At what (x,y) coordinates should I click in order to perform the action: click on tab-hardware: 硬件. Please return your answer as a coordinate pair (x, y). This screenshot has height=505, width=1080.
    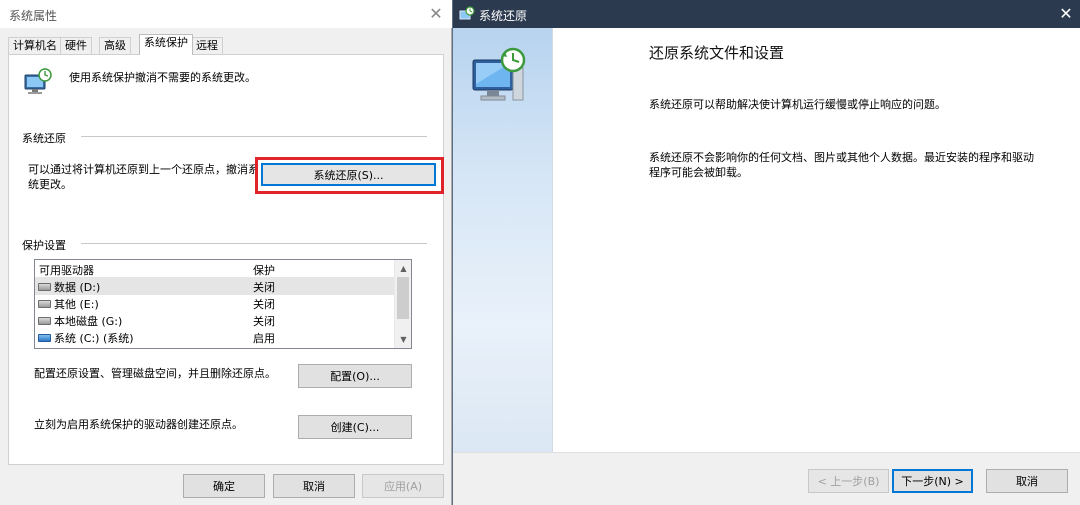
    Looking at the image, I should click on (76, 46).